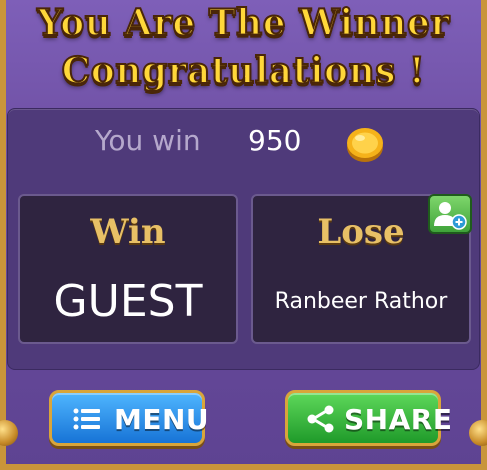  I want to click on winner-title: You Are The Winner, so click(243, 23).